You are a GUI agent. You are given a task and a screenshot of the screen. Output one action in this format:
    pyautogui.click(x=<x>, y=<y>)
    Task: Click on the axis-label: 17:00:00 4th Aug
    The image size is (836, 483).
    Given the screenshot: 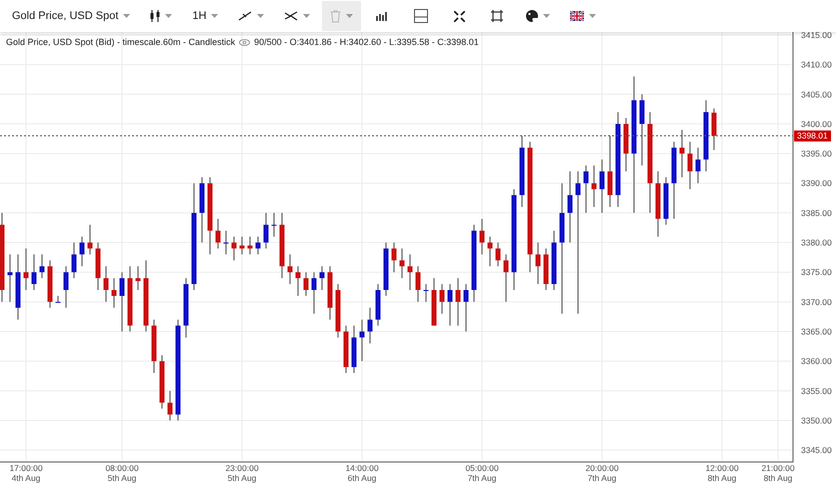 What is the action you would take?
    pyautogui.click(x=26, y=473)
    